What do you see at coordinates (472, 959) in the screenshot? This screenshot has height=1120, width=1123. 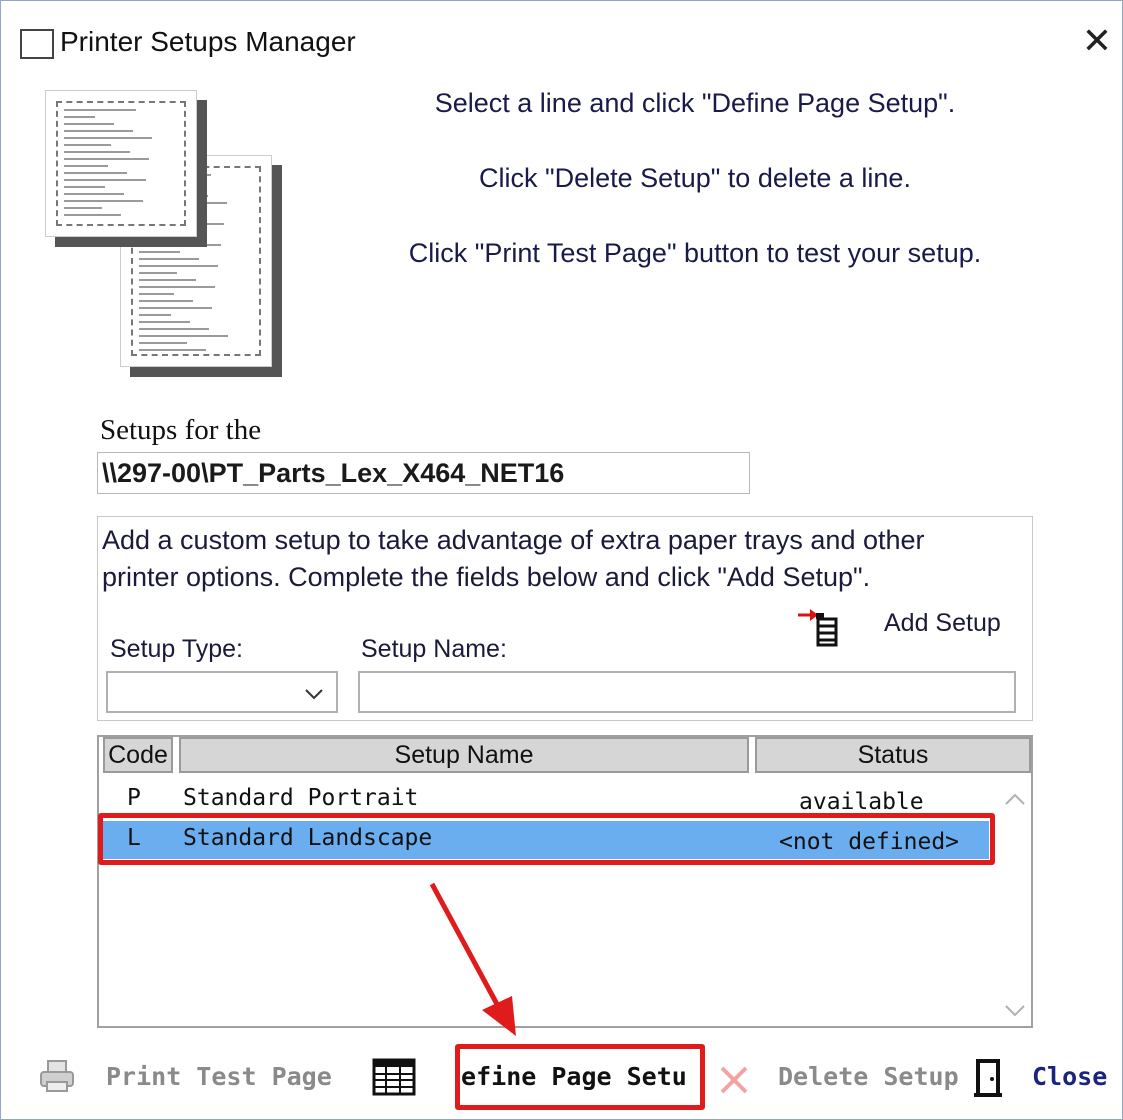 I see `arrow-annotation` at bounding box center [472, 959].